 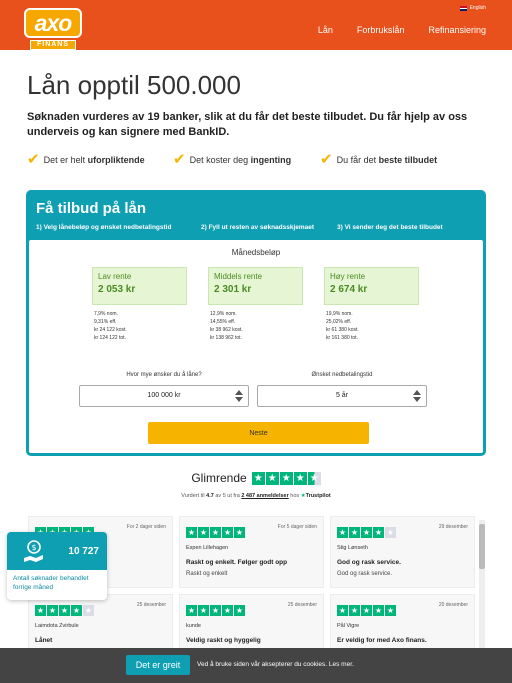 What do you see at coordinates (44, 640) in the screenshot?
I see `review-title: Lånet` at bounding box center [44, 640].